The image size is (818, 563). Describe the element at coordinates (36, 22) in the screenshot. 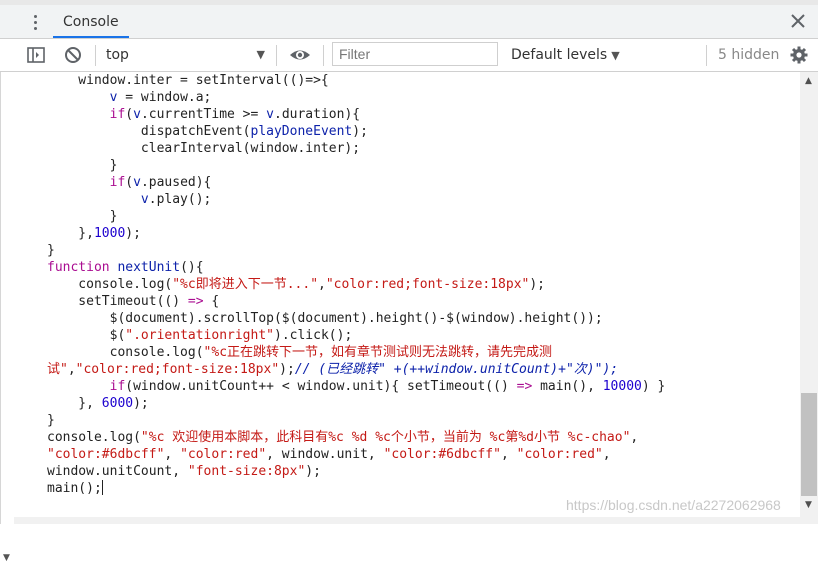

I see `kebab-menu-icon` at that location.